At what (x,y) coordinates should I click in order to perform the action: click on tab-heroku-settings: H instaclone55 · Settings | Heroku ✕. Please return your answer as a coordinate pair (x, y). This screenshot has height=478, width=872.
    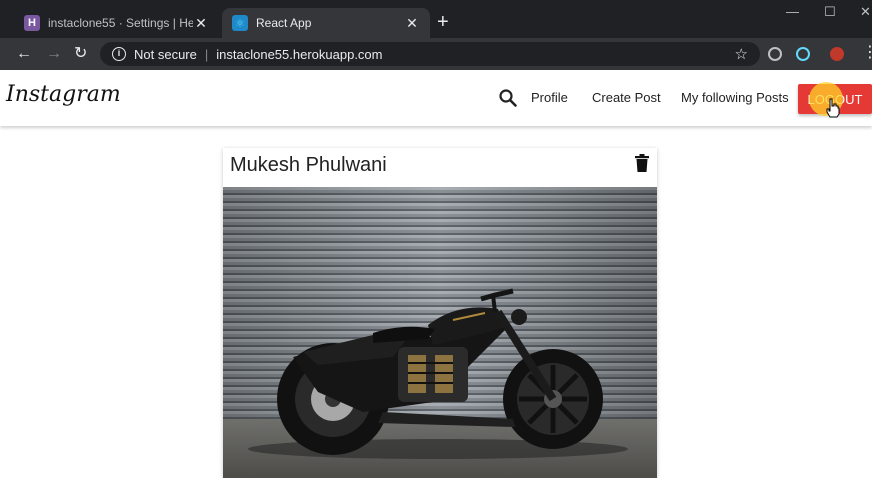
    Looking at the image, I should click on (116, 23).